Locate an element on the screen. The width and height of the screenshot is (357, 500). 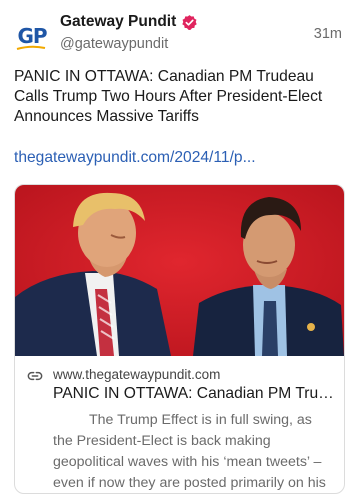
card-domain: www.thegatewaypundit.com is located at coordinates (137, 374).